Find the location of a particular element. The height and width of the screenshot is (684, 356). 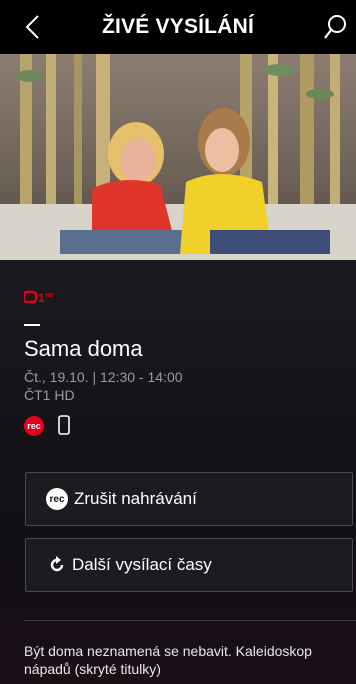

refresh-icon is located at coordinates (57, 564).